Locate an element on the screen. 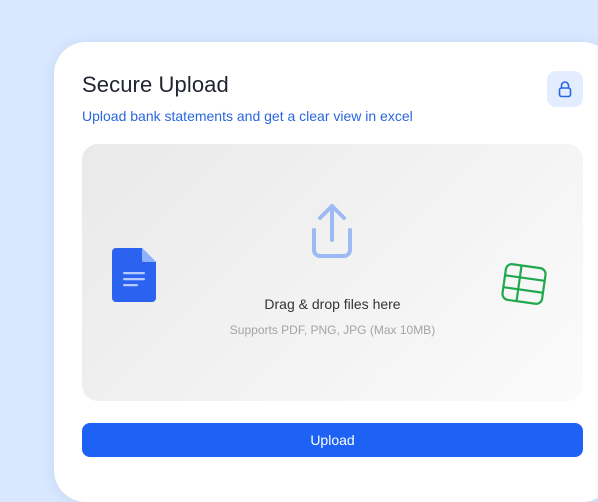  dropzone-title: Drag & drop files here is located at coordinates (332, 304).